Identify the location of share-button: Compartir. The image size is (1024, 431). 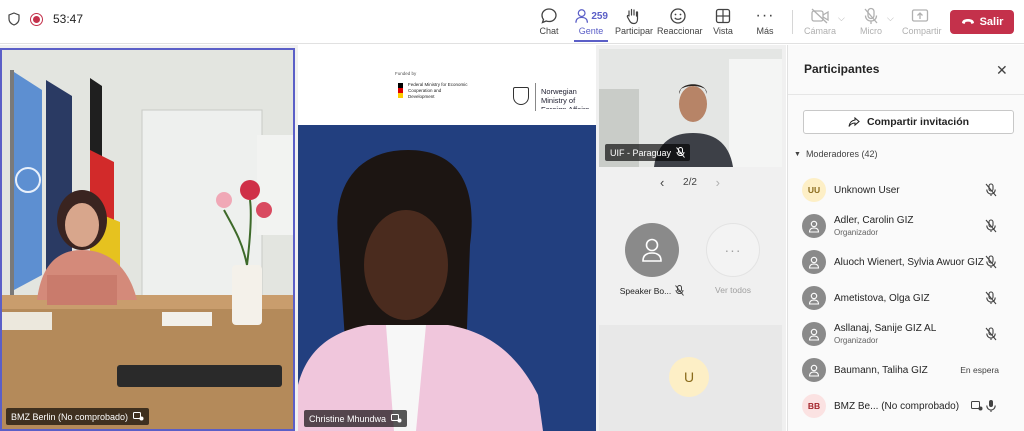
(922, 21).